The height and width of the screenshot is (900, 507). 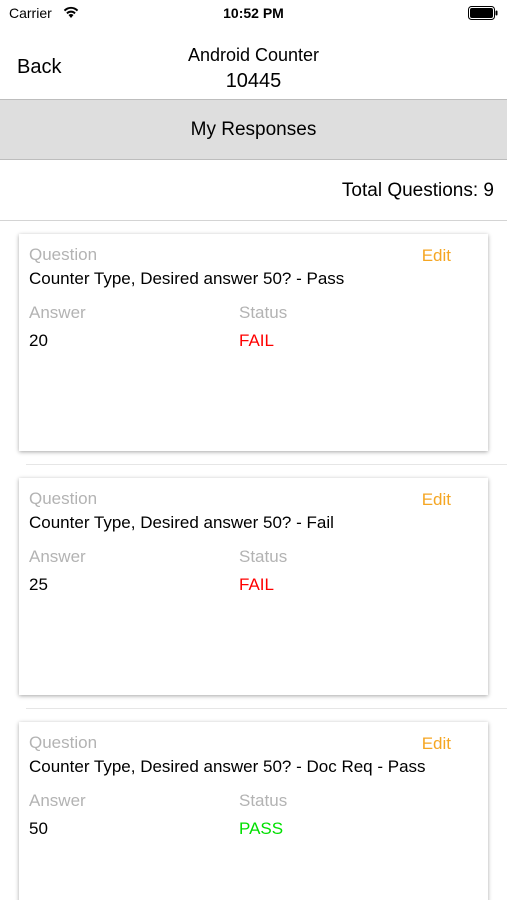 I want to click on nav-subtitle: 10445, so click(x=253, y=81).